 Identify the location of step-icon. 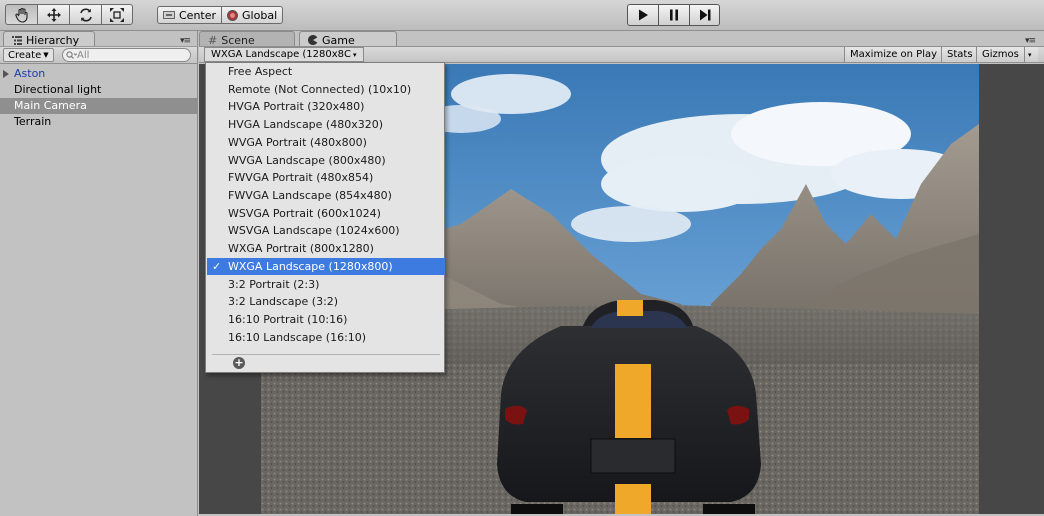
(704, 15).